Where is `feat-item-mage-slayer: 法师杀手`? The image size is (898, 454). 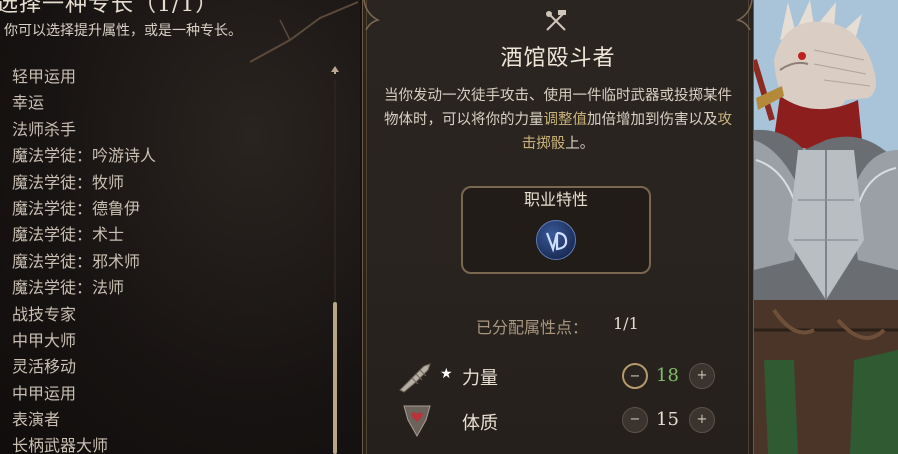 feat-item-mage-slayer: 法师杀手 is located at coordinates (84, 130).